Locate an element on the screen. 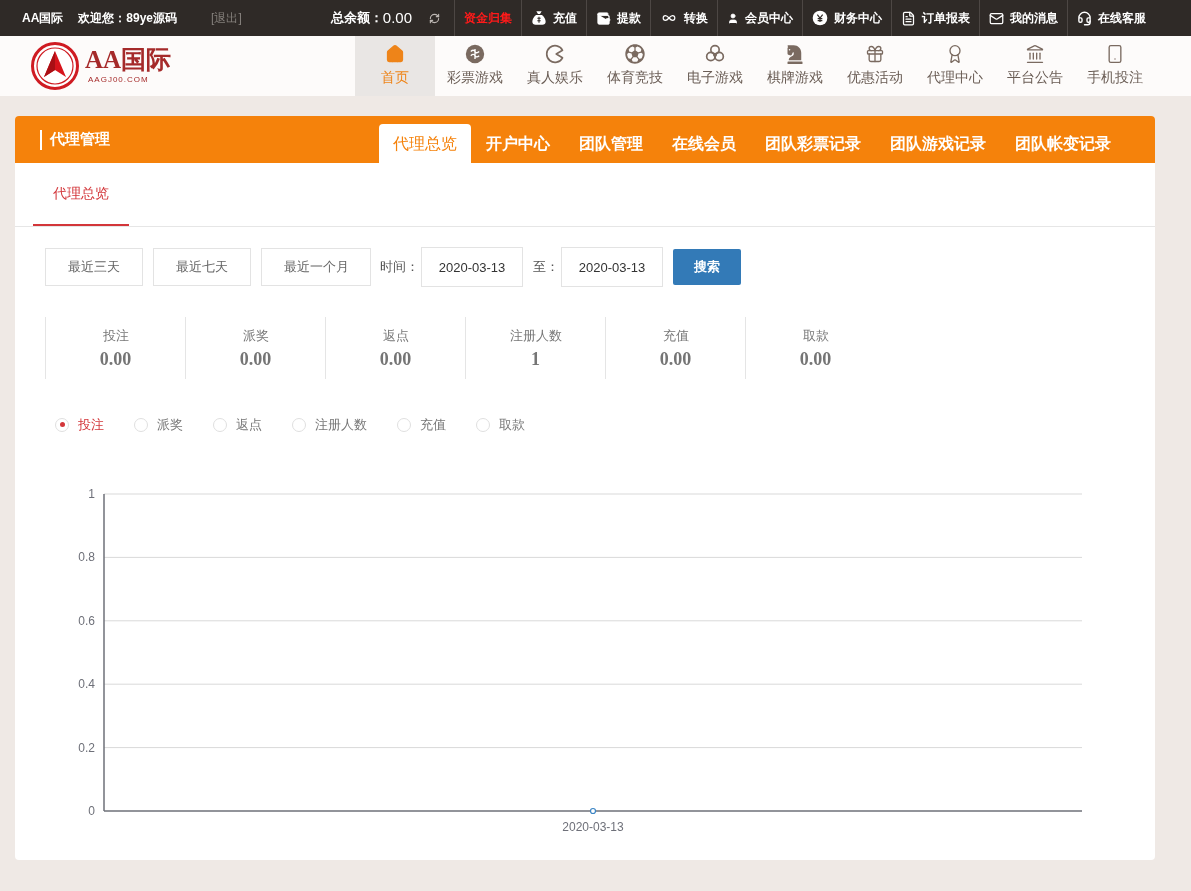 Image resolution: width=1191 pixels, height=891 pixels. y-axis-label: 0 is located at coordinates (91, 810).